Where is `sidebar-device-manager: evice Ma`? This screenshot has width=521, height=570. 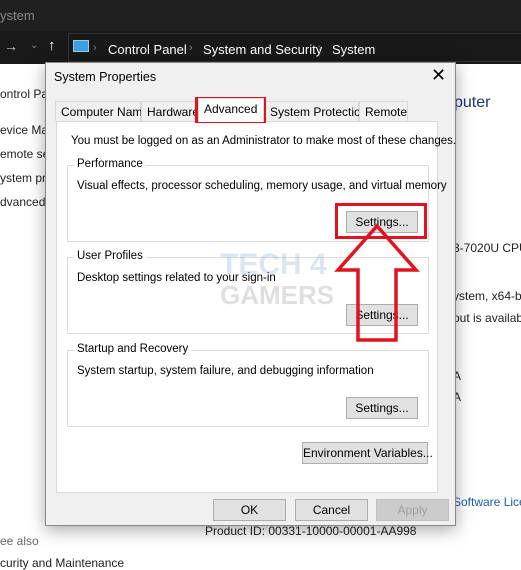 sidebar-device-manager: evice Ma is located at coordinates (24, 130).